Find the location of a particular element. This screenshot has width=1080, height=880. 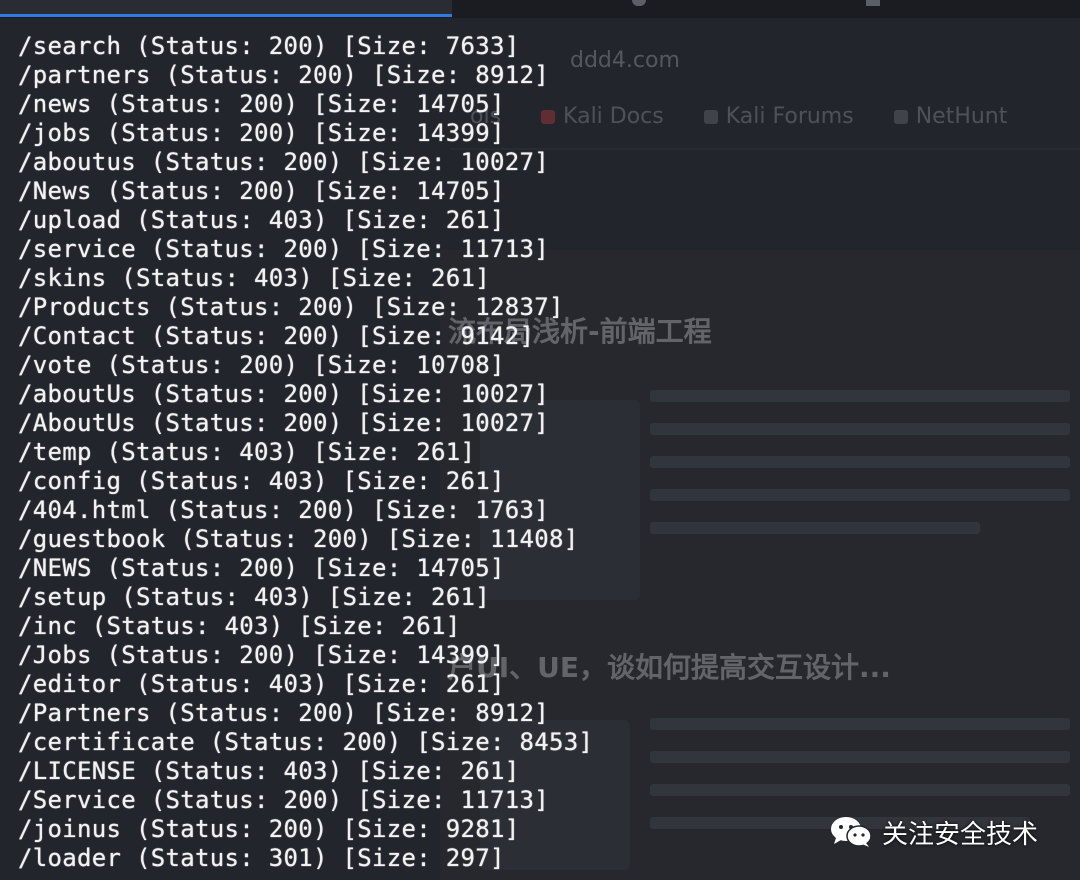

terminal-line: /editor (Status: 403) [Size: 261] is located at coordinates (261, 684).